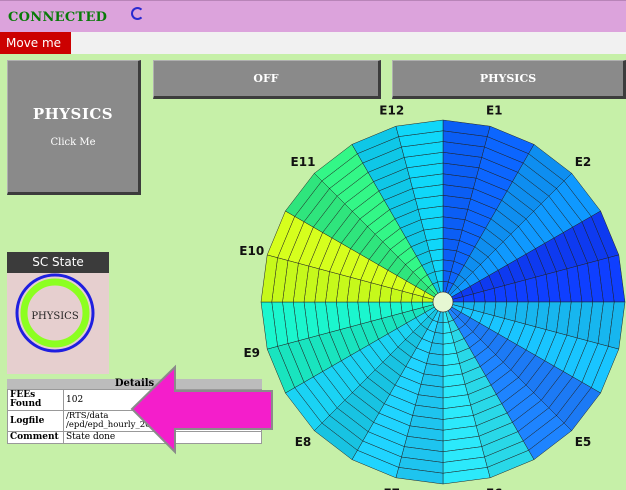  What do you see at coordinates (391, 111) in the screenshot?
I see `wheel-label: E12` at bounding box center [391, 111].